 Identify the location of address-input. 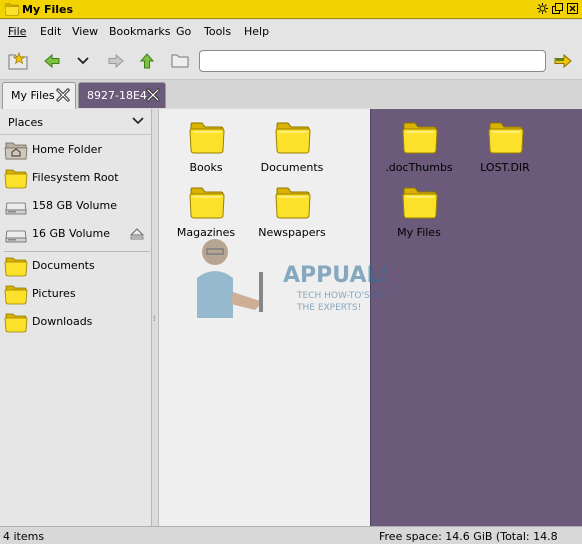
(372, 61).